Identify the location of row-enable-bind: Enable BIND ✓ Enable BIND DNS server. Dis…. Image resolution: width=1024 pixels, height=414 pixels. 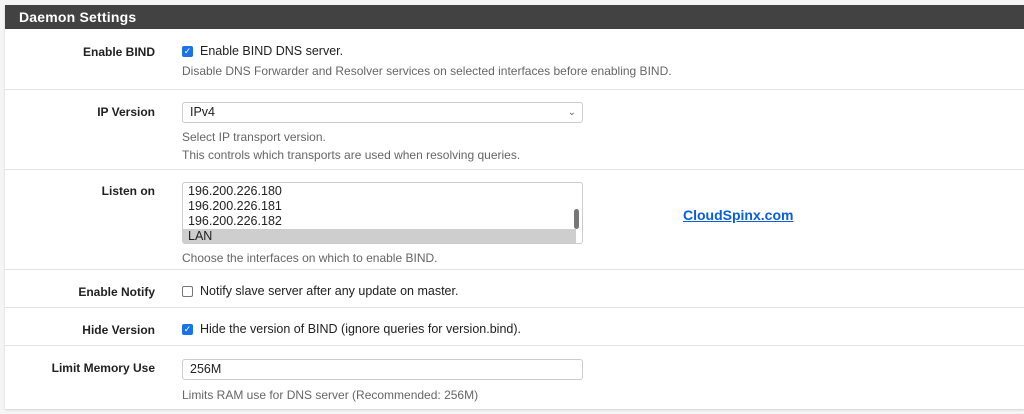
(514, 59).